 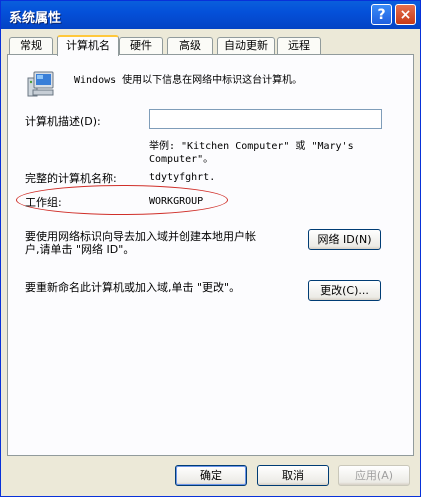 I want to click on computer-icon, so click(x=40, y=84).